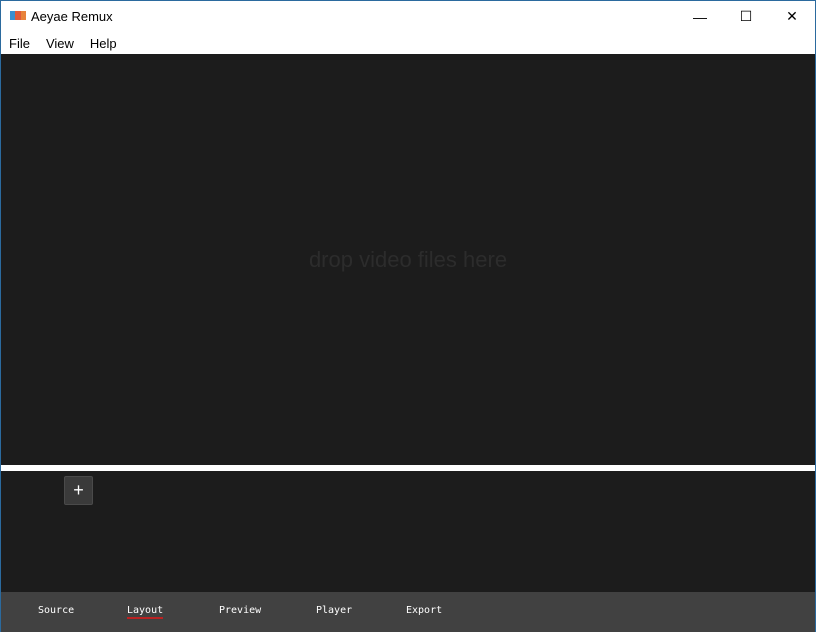 The height and width of the screenshot is (632, 816). I want to click on add-button: +, so click(78, 490).